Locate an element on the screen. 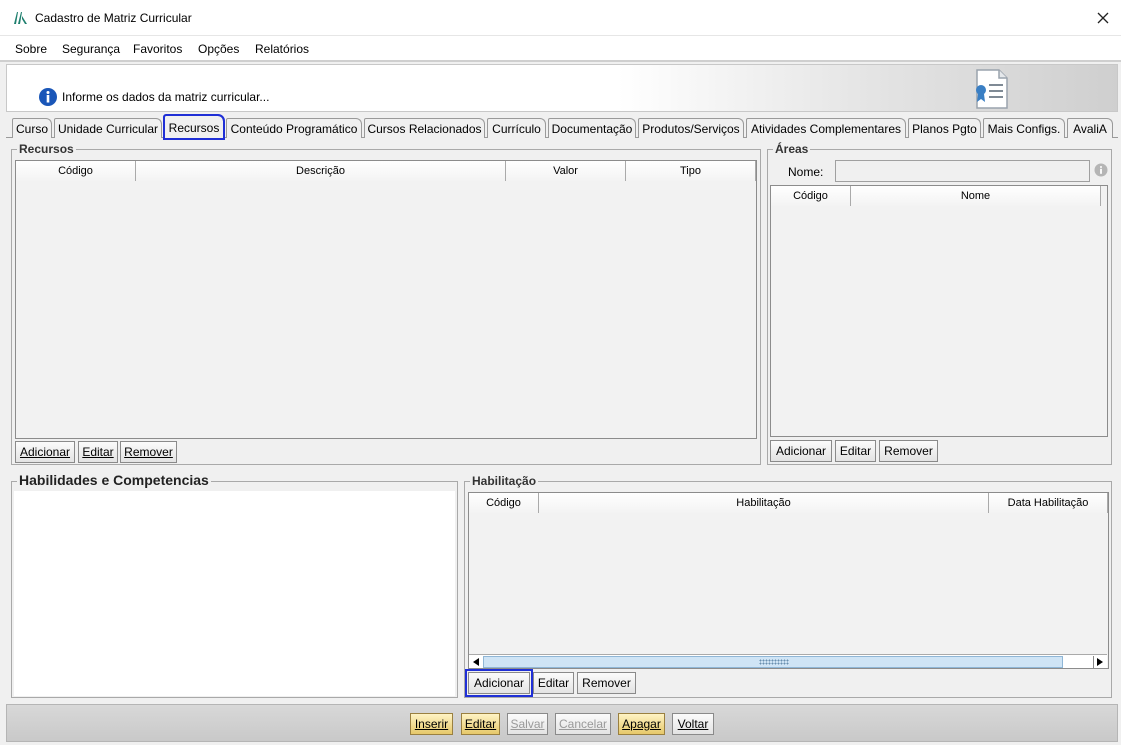 This screenshot has height=745, width=1121. tab-documentacao: Documentação is located at coordinates (592, 128).